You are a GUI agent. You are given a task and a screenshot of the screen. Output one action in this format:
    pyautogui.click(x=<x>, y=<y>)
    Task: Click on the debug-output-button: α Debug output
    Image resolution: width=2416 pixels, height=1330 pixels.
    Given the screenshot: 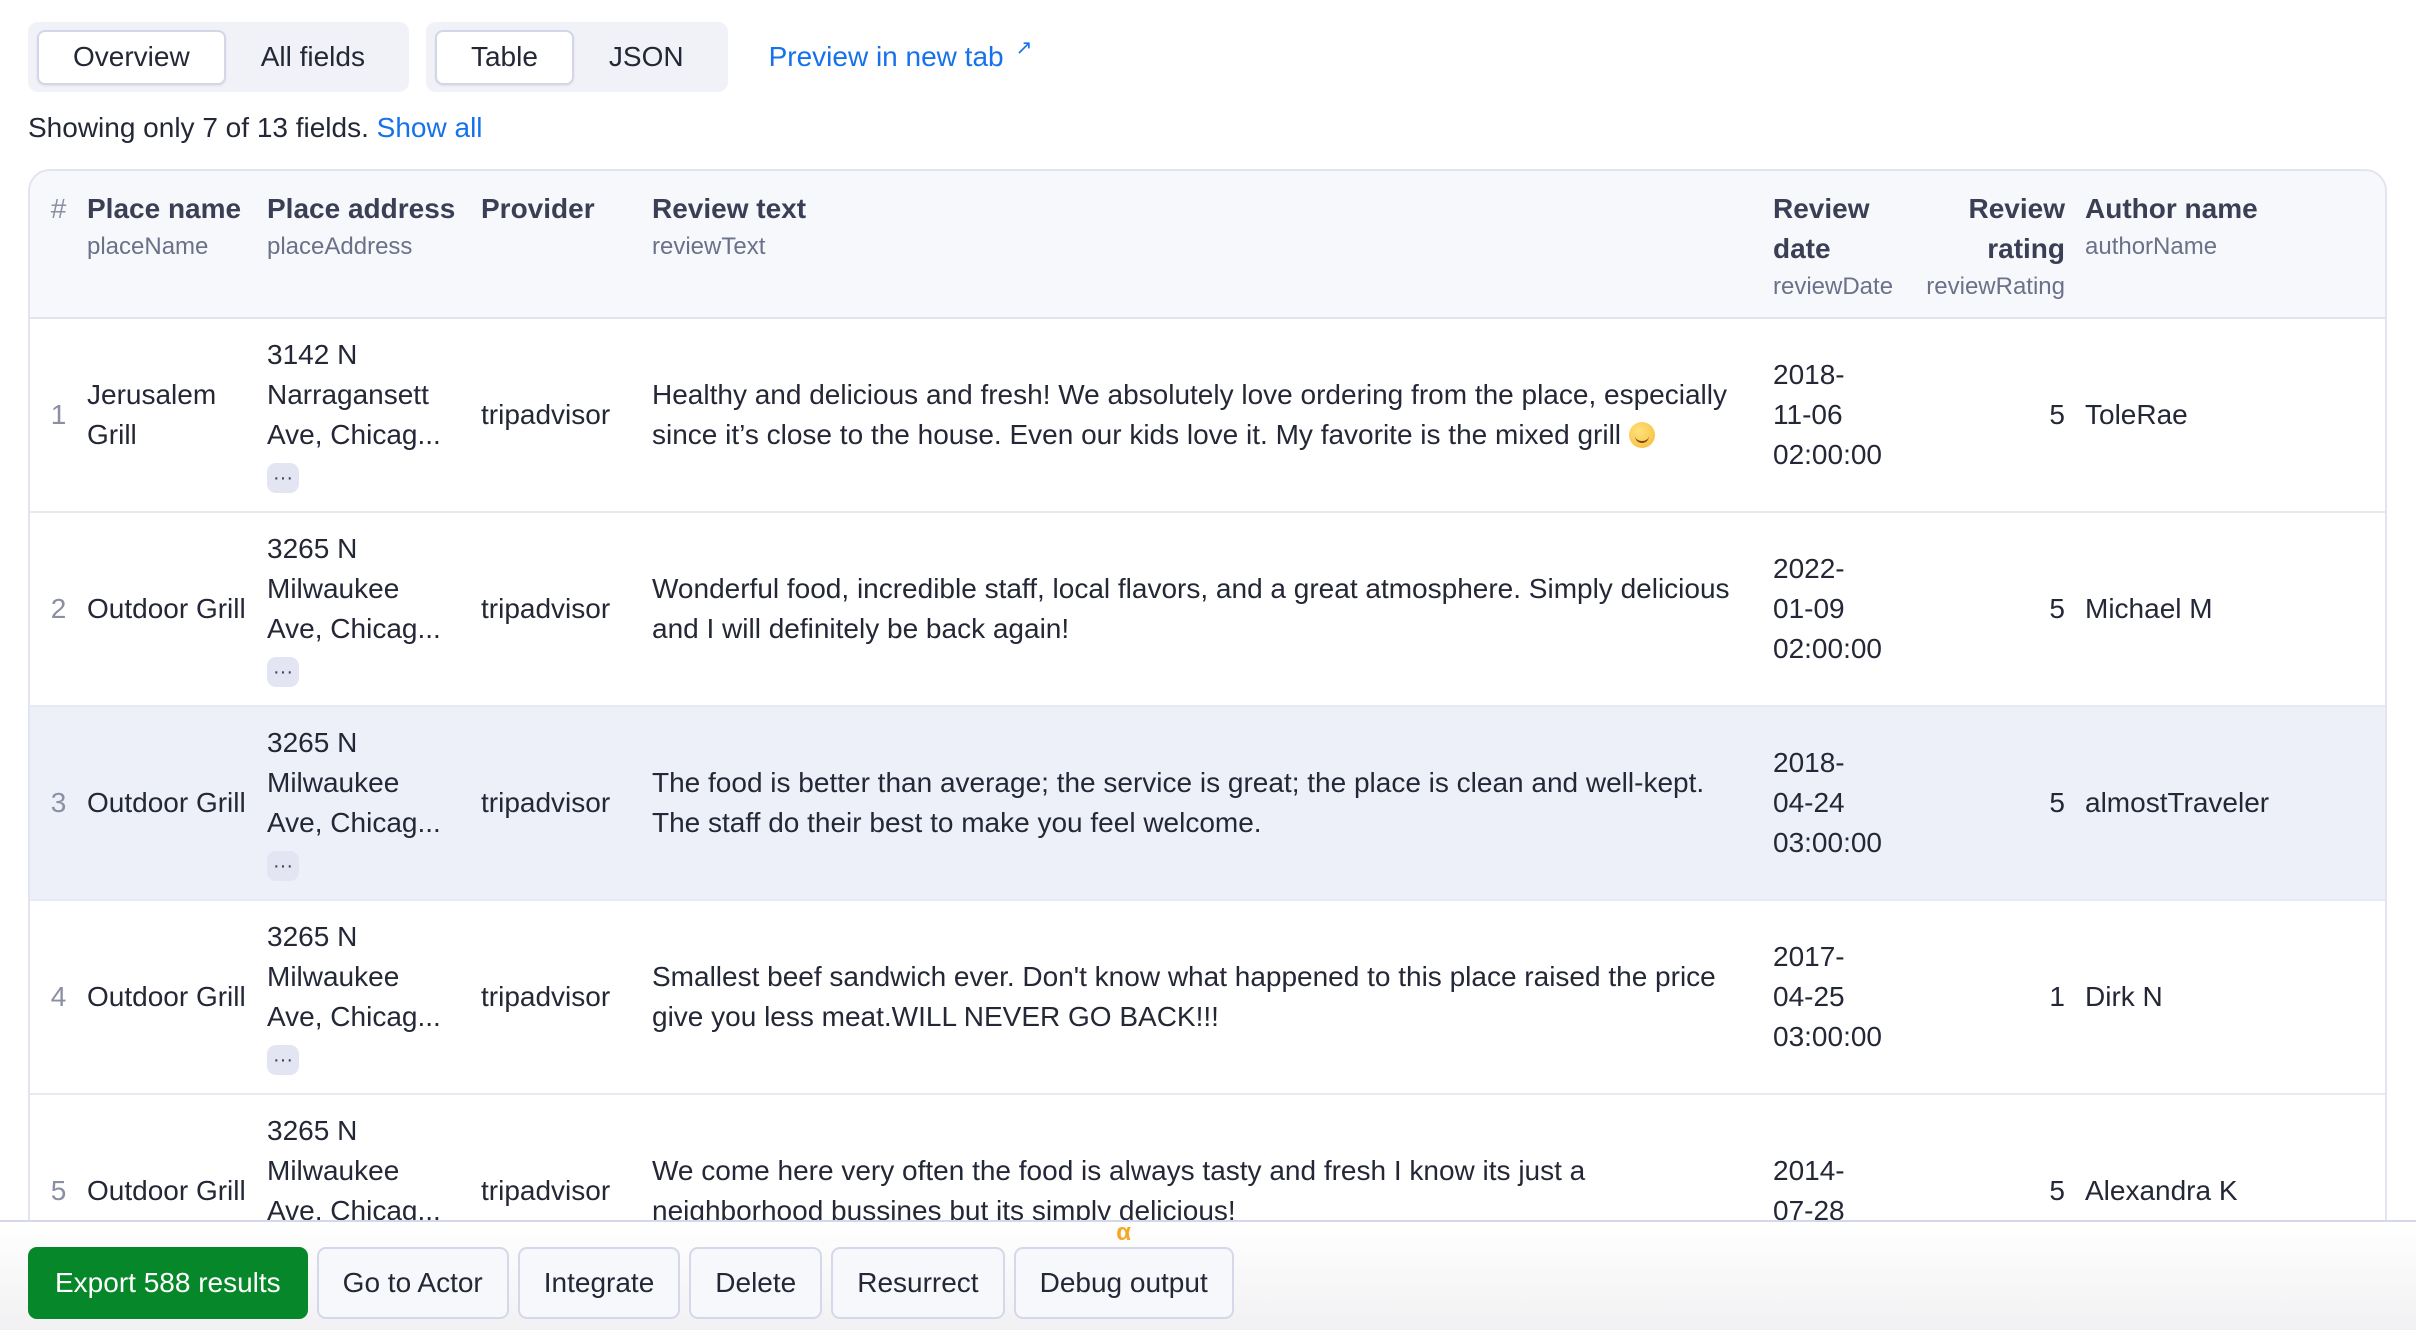 What is the action you would take?
    pyautogui.click(x=1123, y=1269)
    